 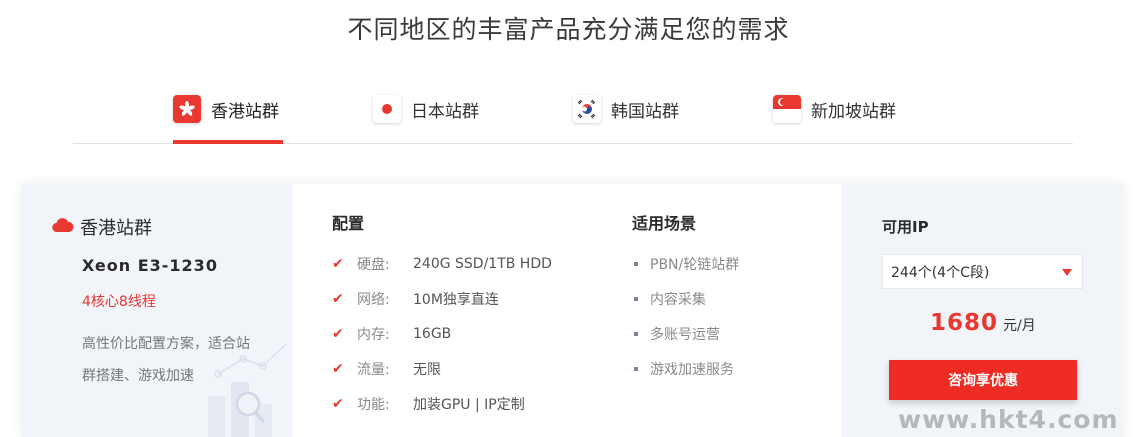 What do you see at coordinates (391, 334) in the screenshot?
I see `config-row: ✔ 内存: 16GB` at bounding box center [391, 334].